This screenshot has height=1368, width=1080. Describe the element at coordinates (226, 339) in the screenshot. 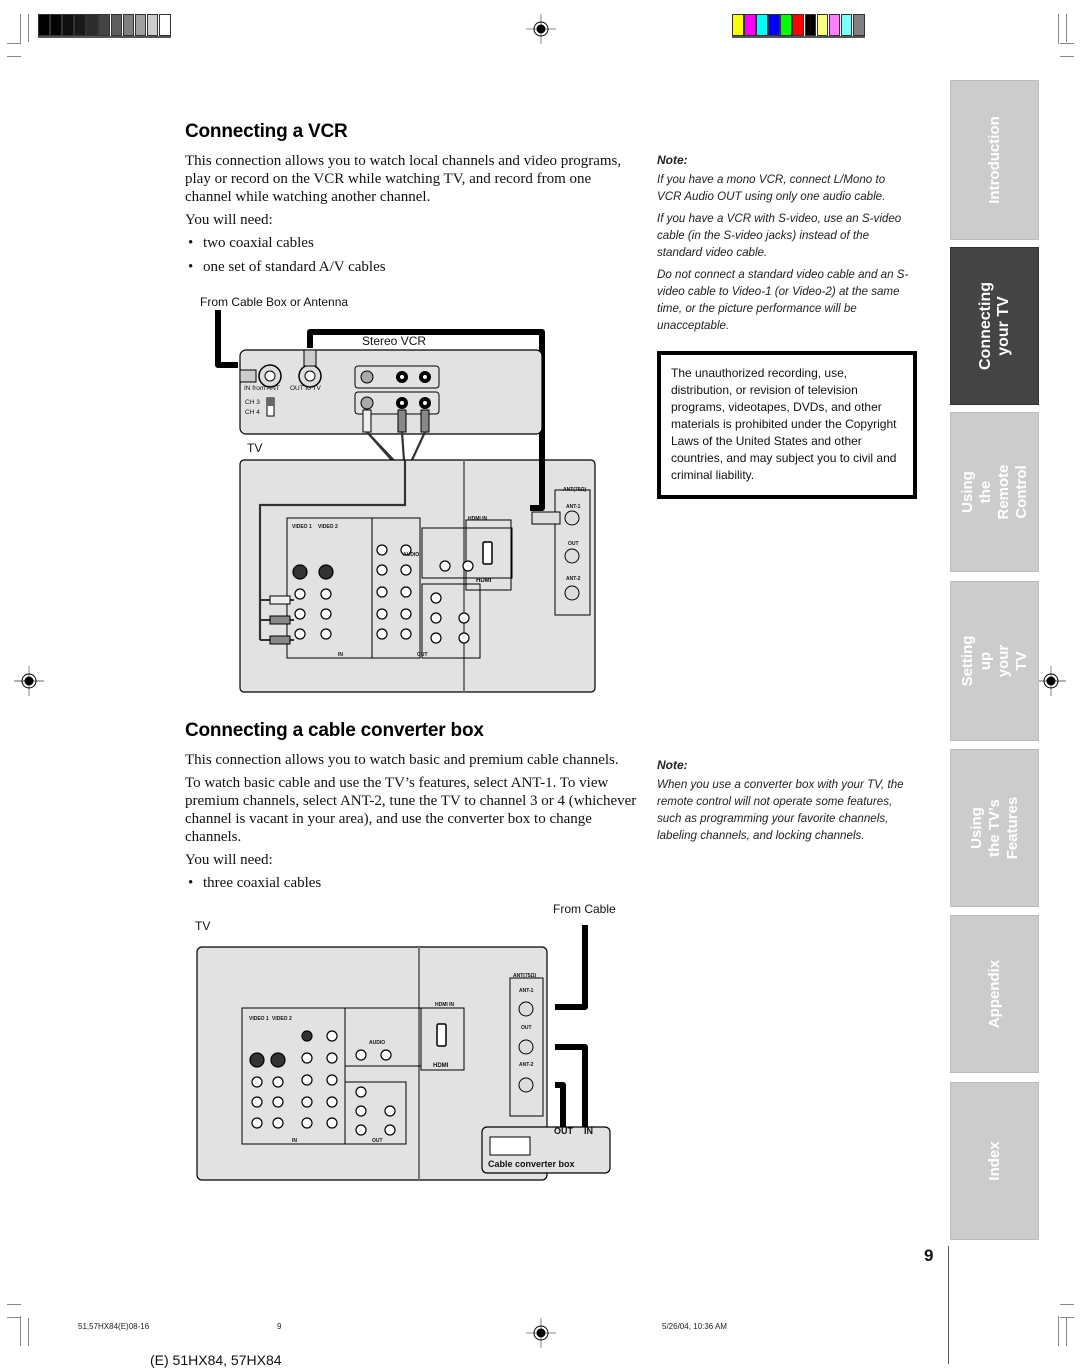

I see `antenna-cable` at that location.